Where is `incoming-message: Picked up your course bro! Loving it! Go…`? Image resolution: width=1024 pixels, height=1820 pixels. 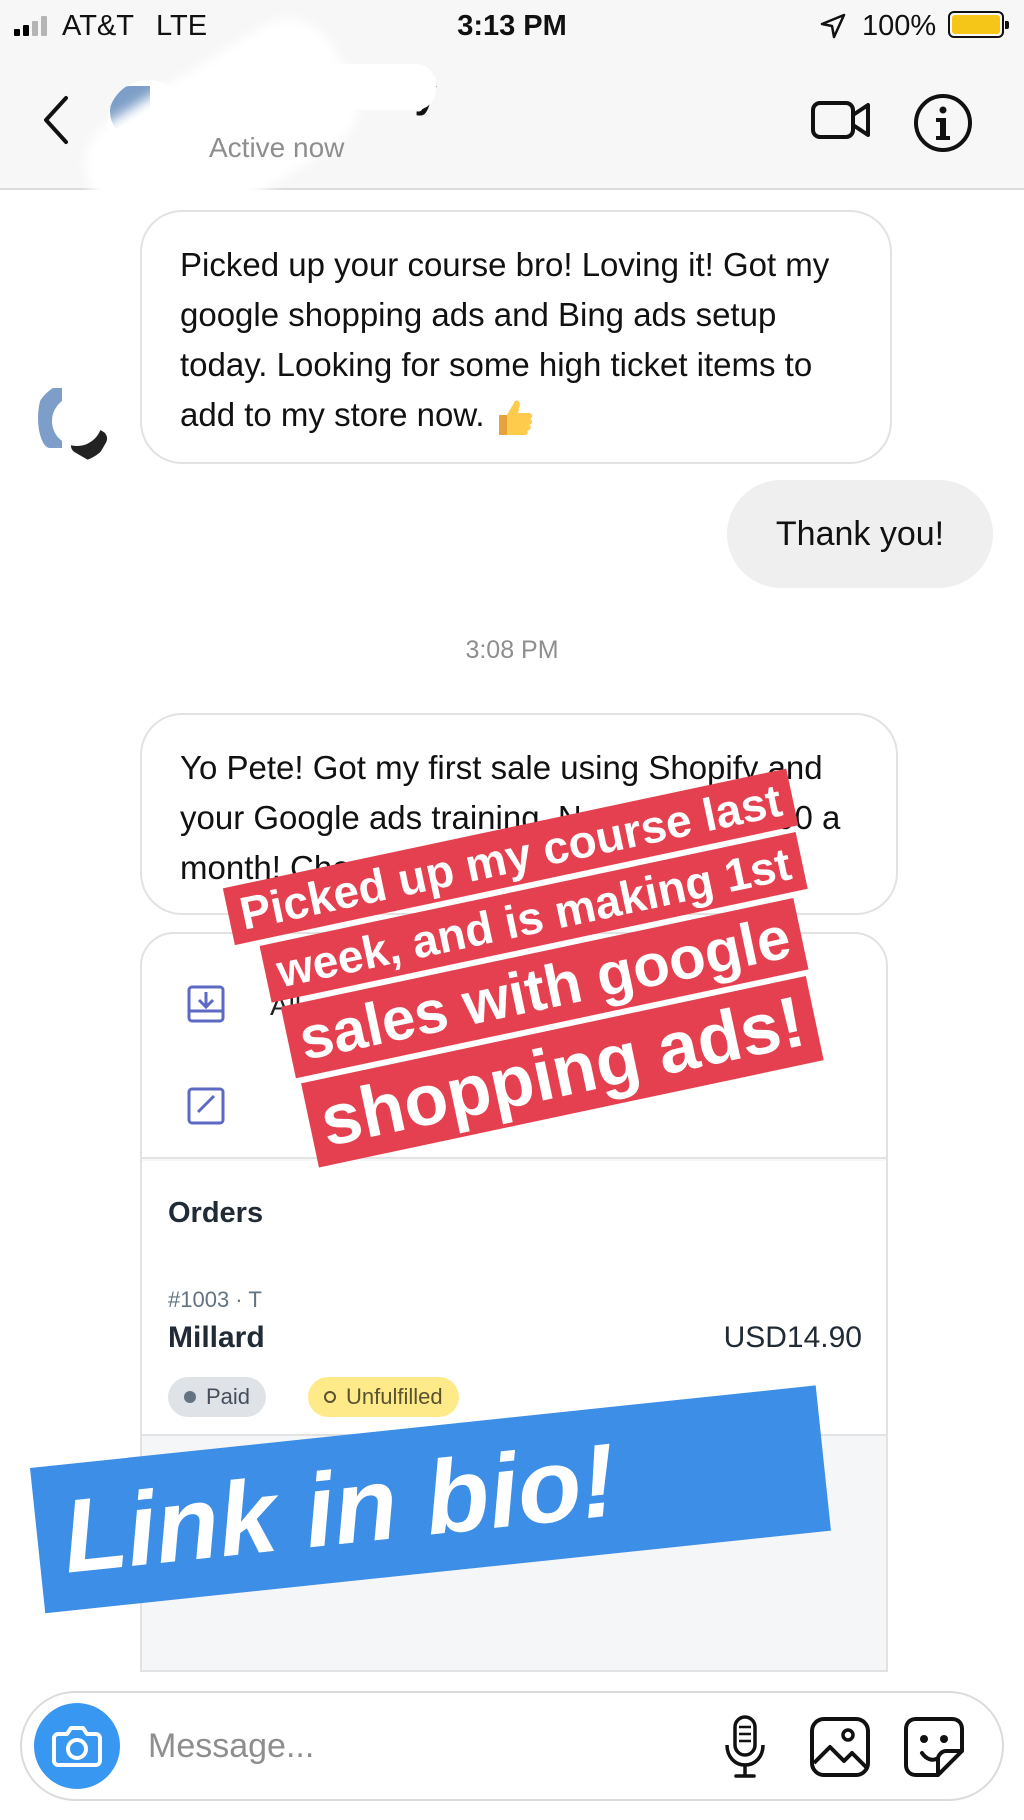
incoming-message: Picked up your course bro! Loving it! Go… is located at coordinates (516, 337).